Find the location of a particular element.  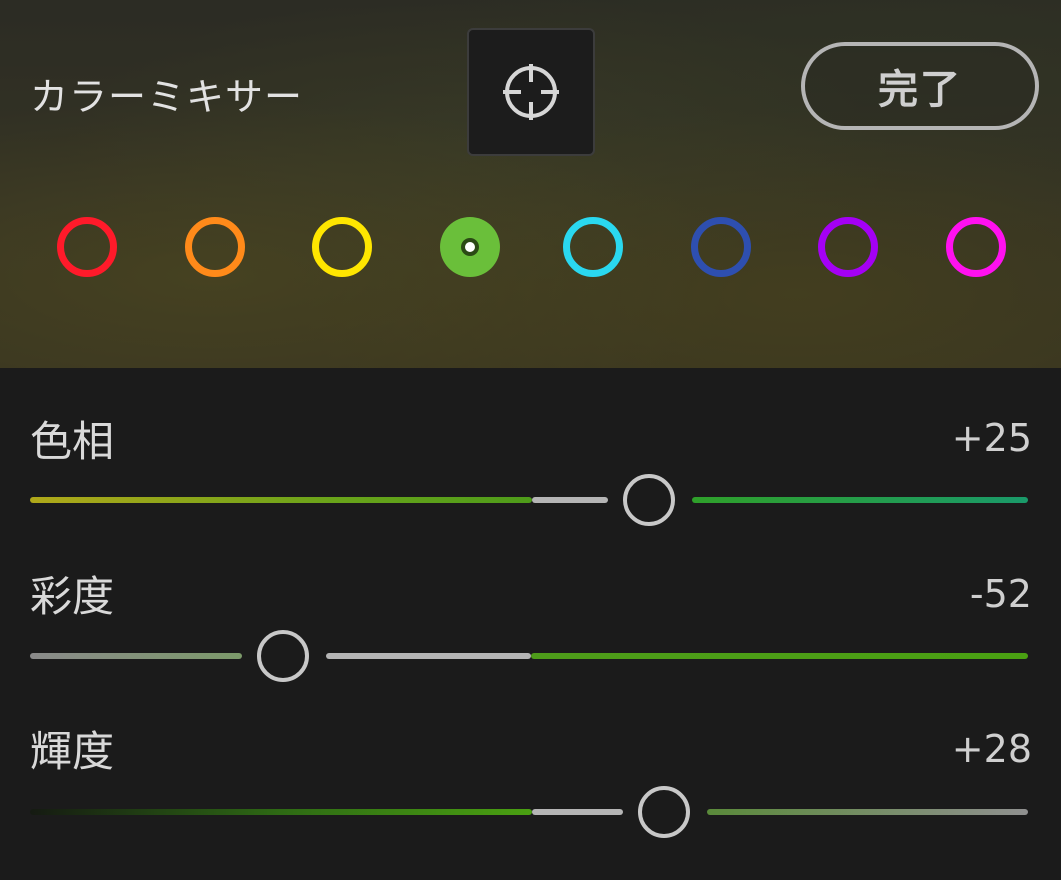

selected-indicator-icon is located at coordinates (470, 247).